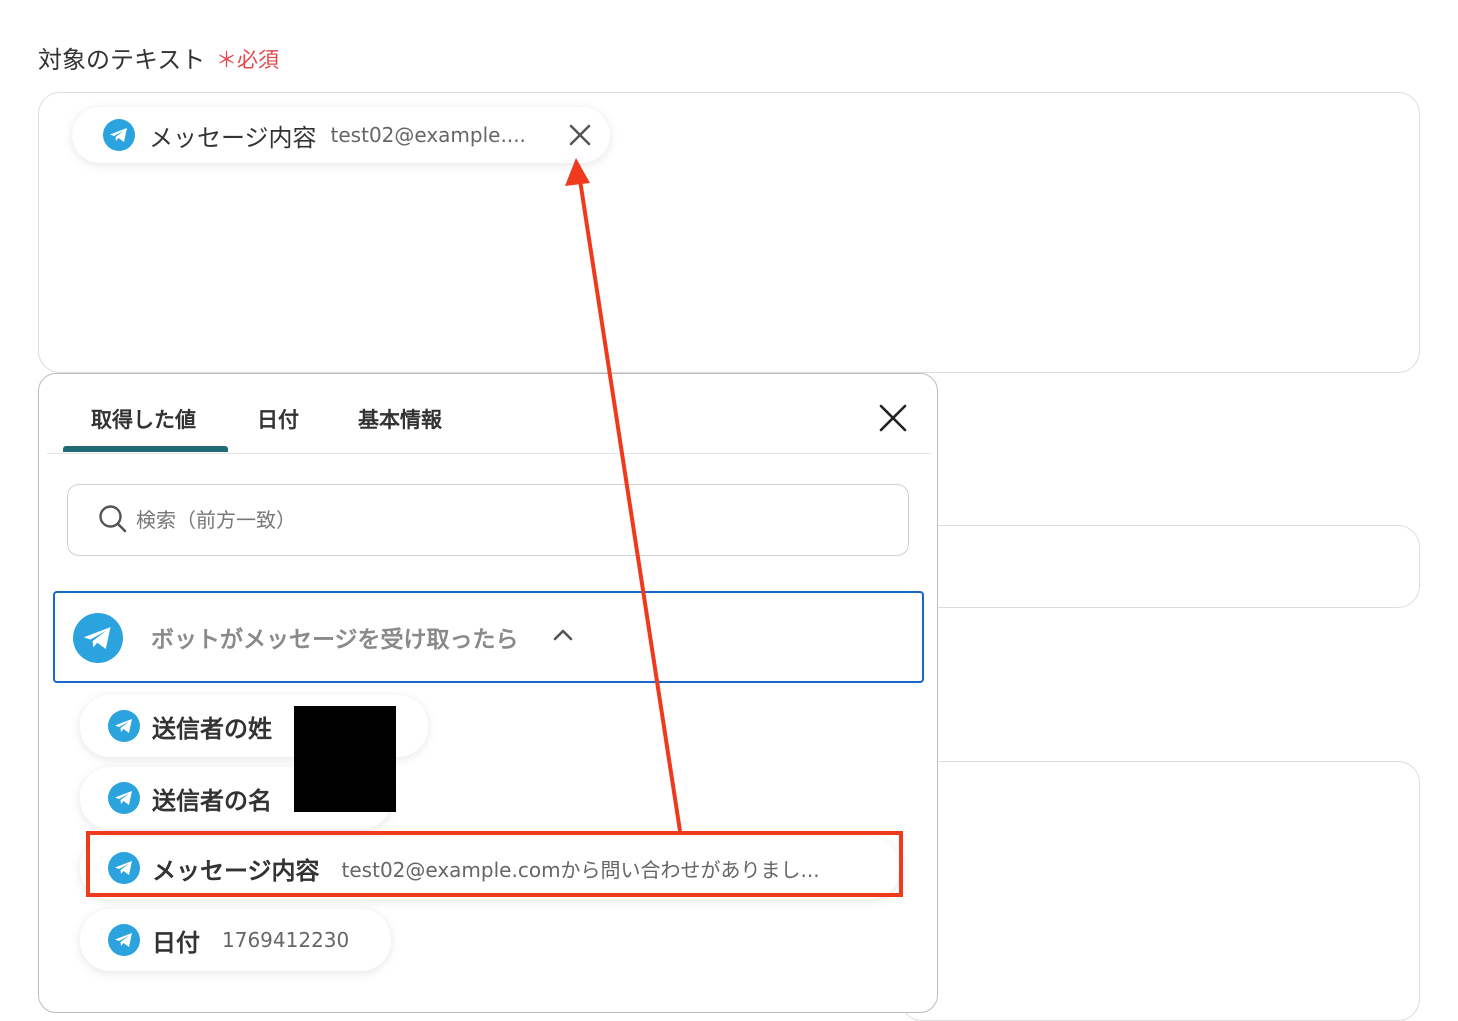  What do you see at coordinates (247, 60) in the screenshot?
I see `required-badge: ＊必須` at bounding box center [247, 60].